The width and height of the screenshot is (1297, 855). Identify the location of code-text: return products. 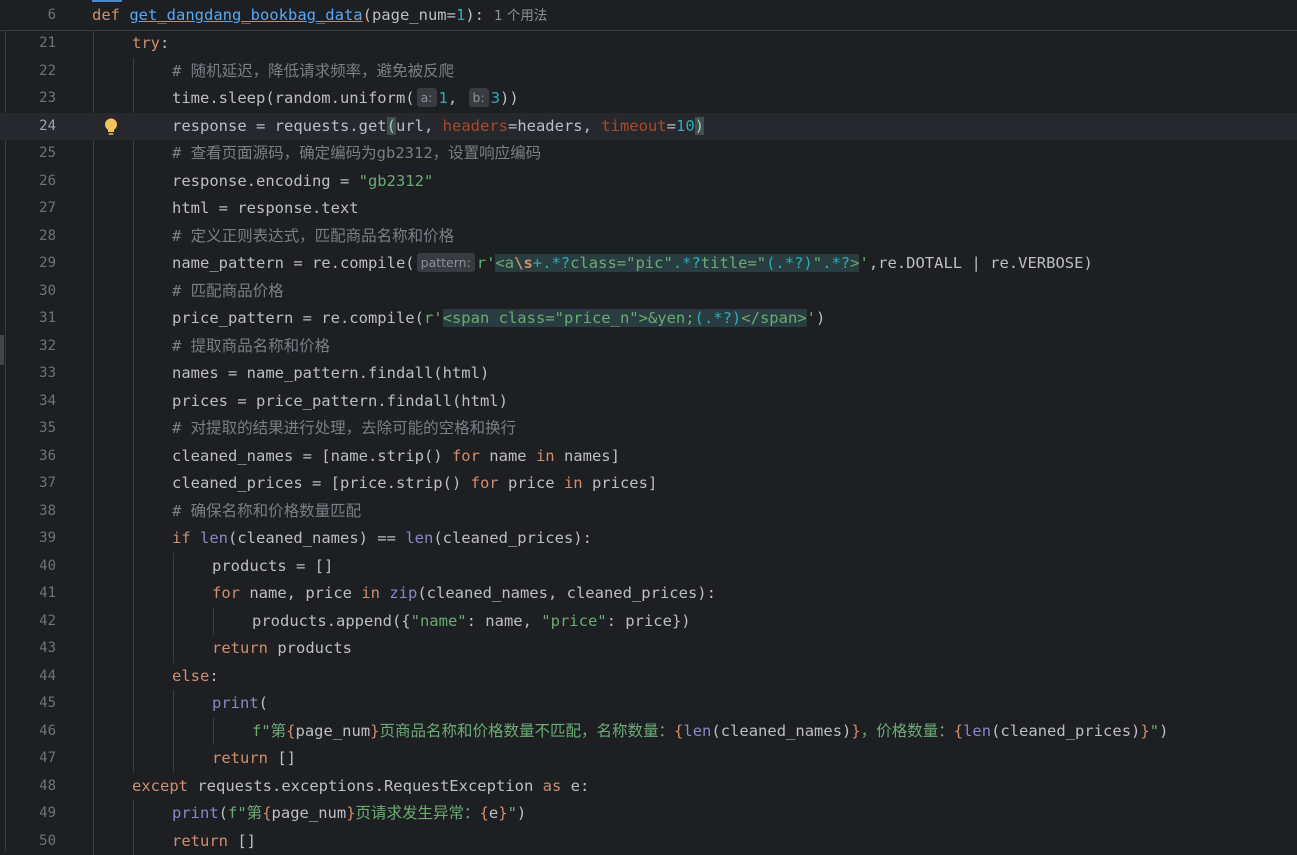
(282, 649).